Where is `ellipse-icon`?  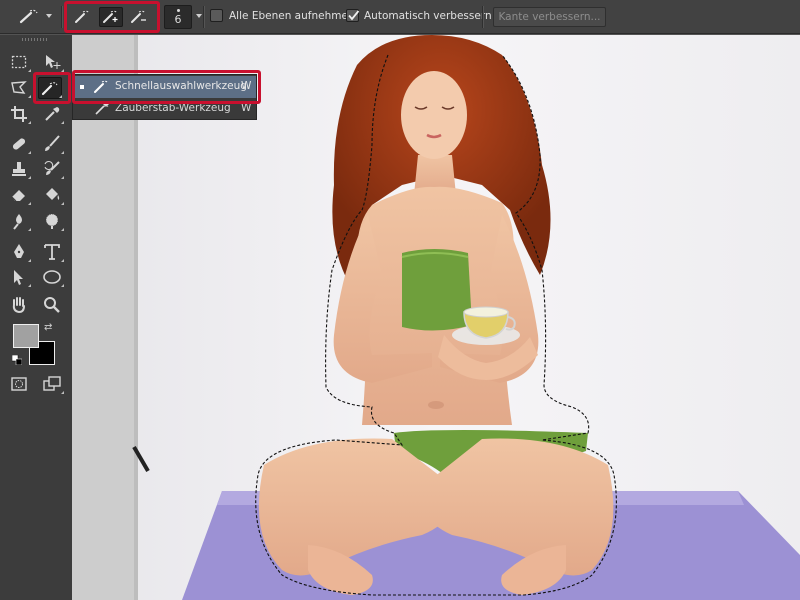
ellipse-icon is located at coordinates (52, 277).